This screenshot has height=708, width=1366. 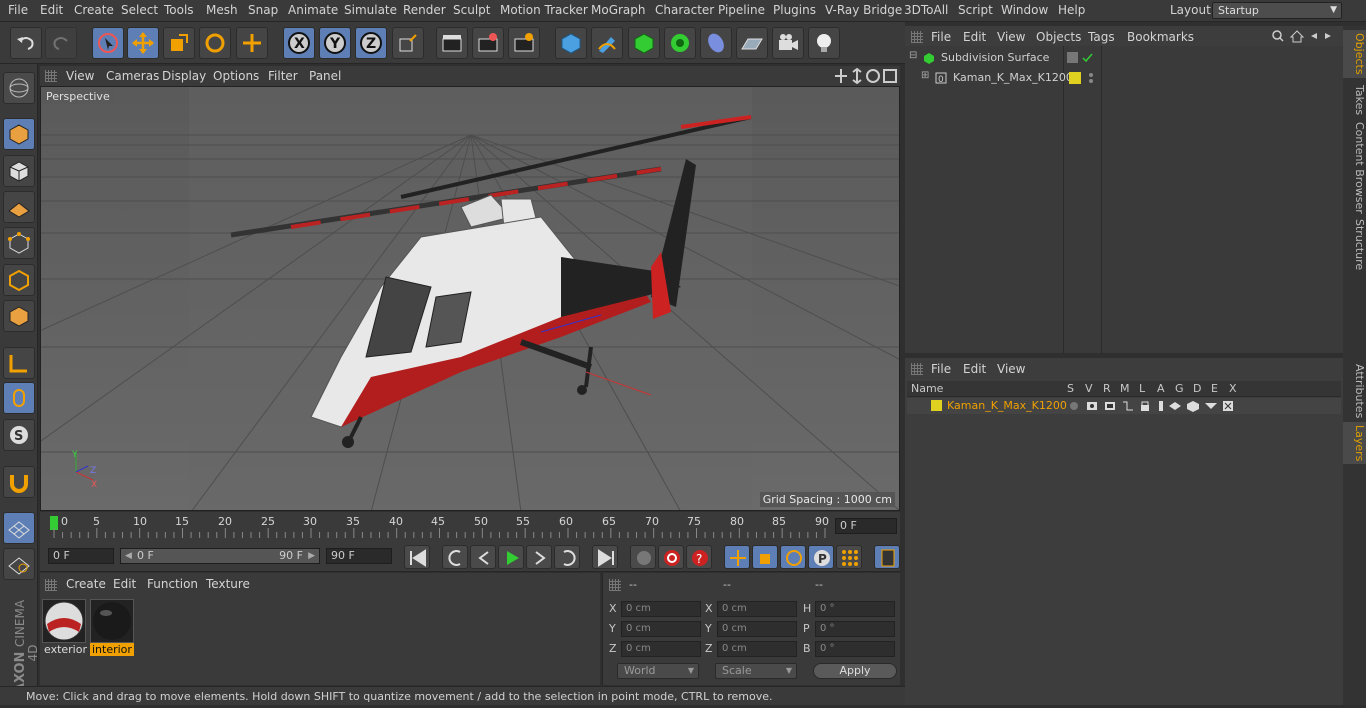 I want to click on scale-tool-button, so click(x=179, y=43).